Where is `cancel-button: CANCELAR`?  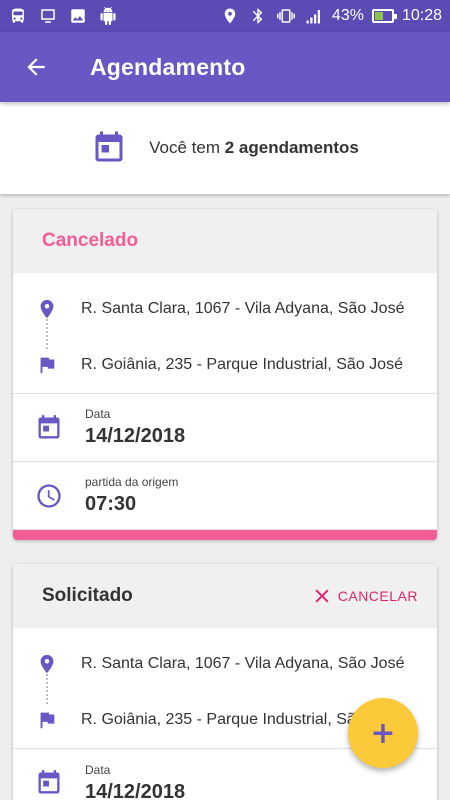 cancel-button: CANCELAR is located at coordinates (365, 596).